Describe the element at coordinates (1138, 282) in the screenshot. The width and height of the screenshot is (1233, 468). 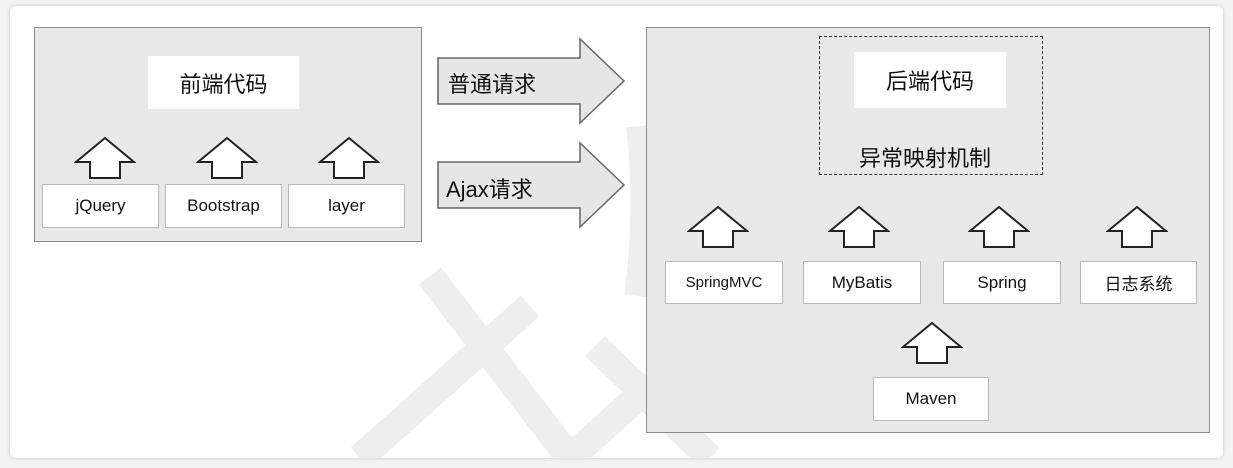
I see `lib-logging: 日志系统` at that location.